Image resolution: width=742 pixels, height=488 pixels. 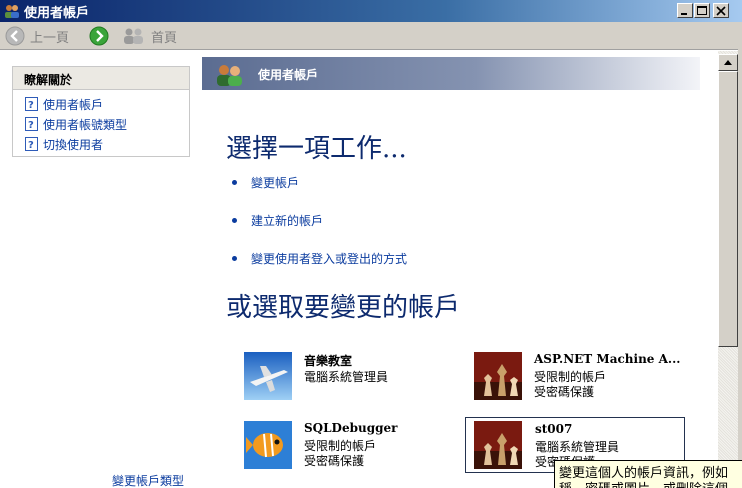 What do you see at coordinates (728, 209) in the screenshot?
I see `scroll-thumb` at bounding box center [728, 209].